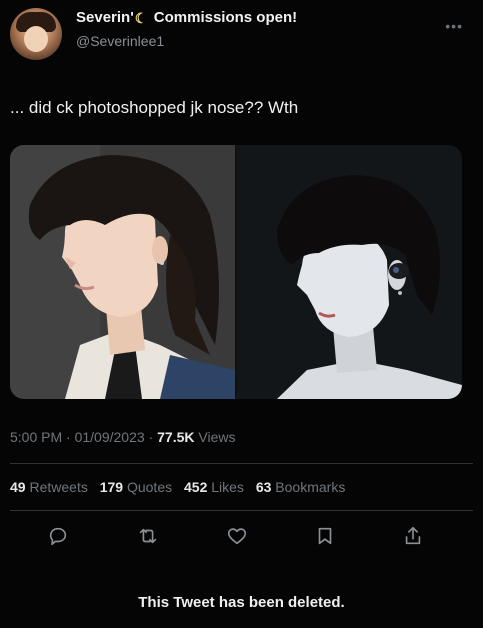 The image size is (483, 628). What do you see at coordinates (120, 41) in the screenshot?
I see `user-handle: @Severinlee1` at bounding box center [120, 41].